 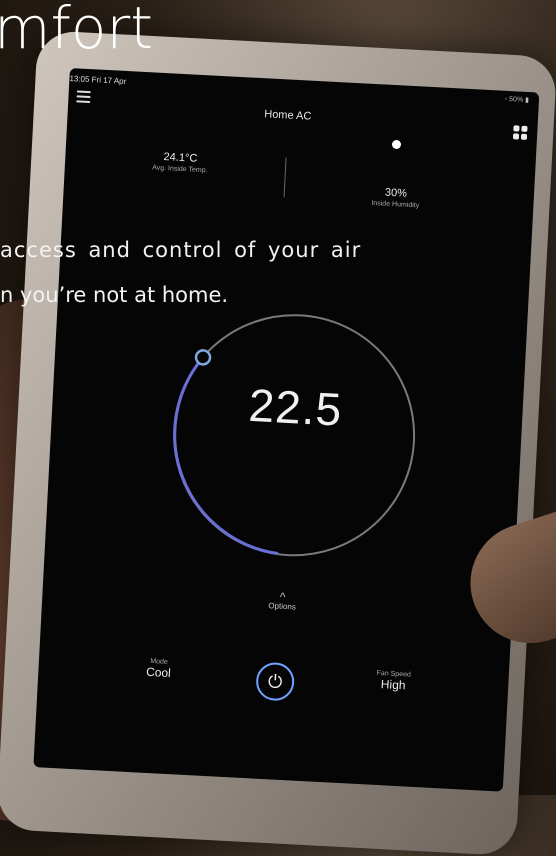 What do you see at coordinates (393, 685) in the screenshot?
I see `fan-speed-value: High` at bounding box center [393, 685].